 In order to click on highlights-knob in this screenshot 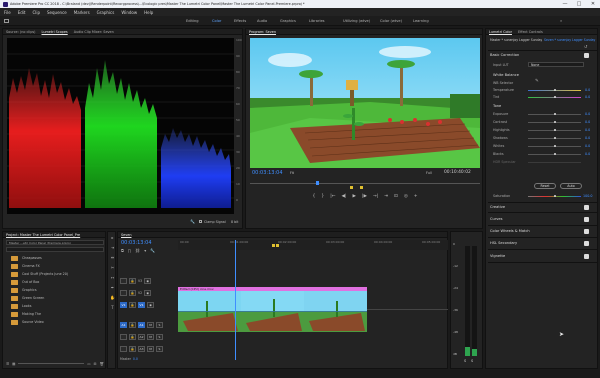, I will do `click(554, 130)`.